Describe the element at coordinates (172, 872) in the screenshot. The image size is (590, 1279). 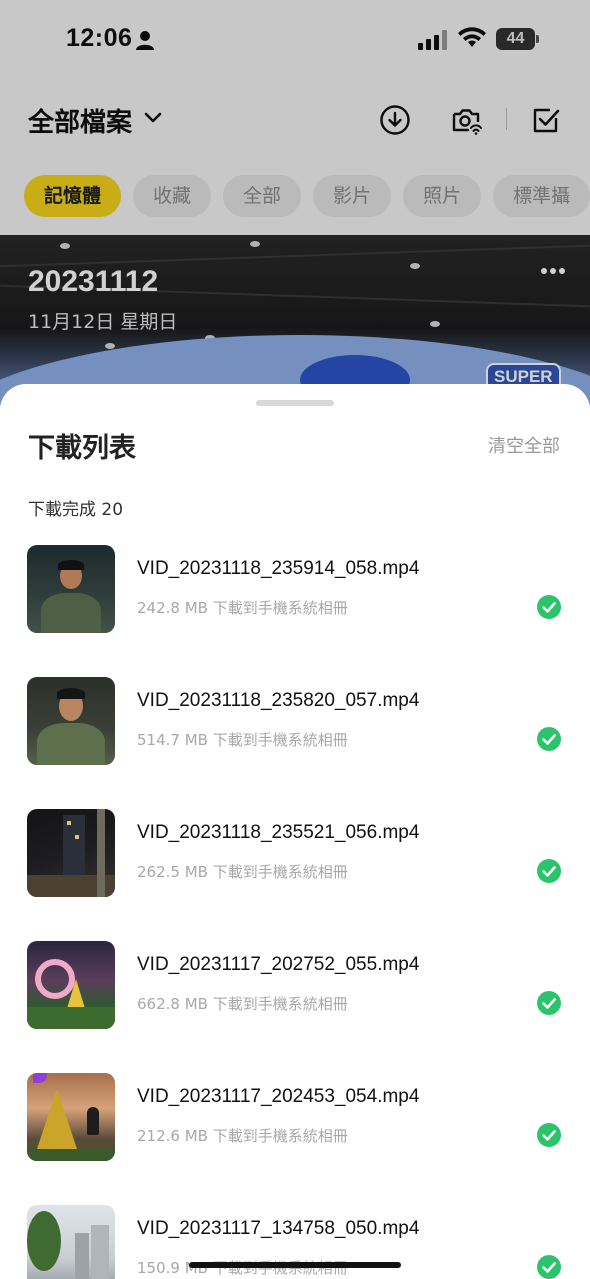
I see `file-size: 262.5 MB` at that location.